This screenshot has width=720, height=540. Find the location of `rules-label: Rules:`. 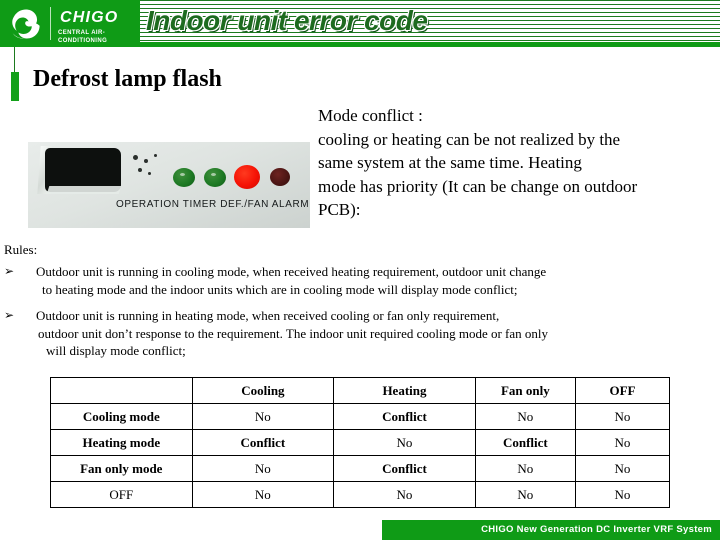

rules-label: Rules: is located at coordinates (21, 249).